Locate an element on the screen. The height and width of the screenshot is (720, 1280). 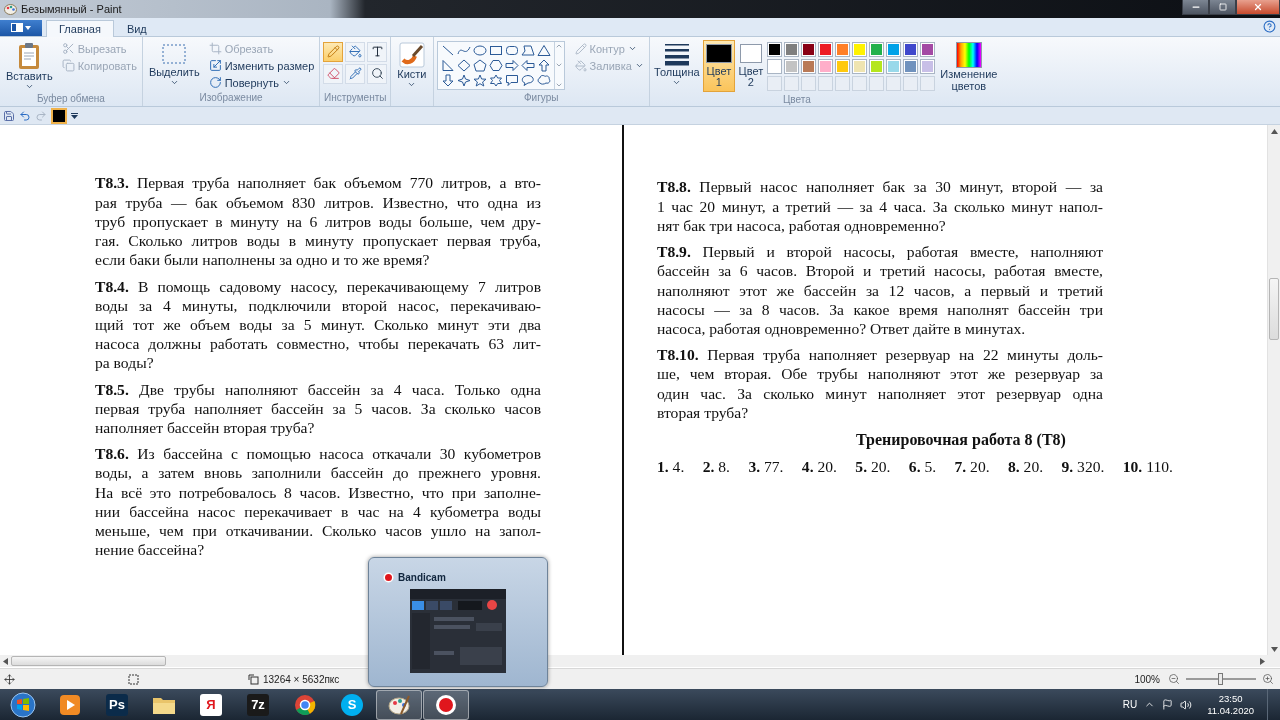
clock: 23:50 11.04.2020 is located at coordinates (1230, 704).